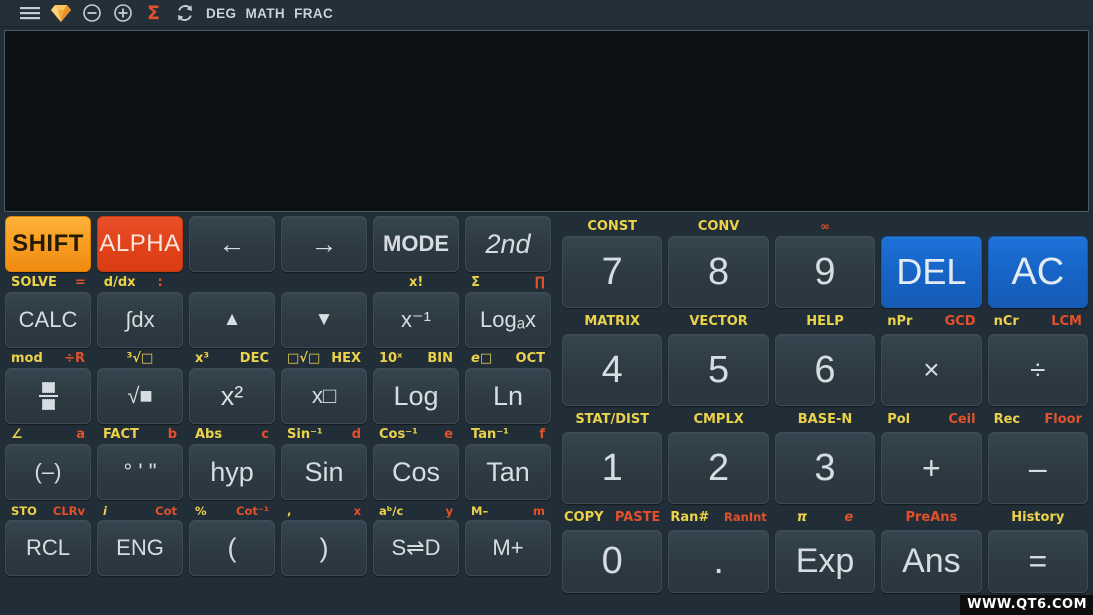 The width and height of the screenshot is (1093, 615). I want to click on key-up-arrow: ▲, so click(232, 320).